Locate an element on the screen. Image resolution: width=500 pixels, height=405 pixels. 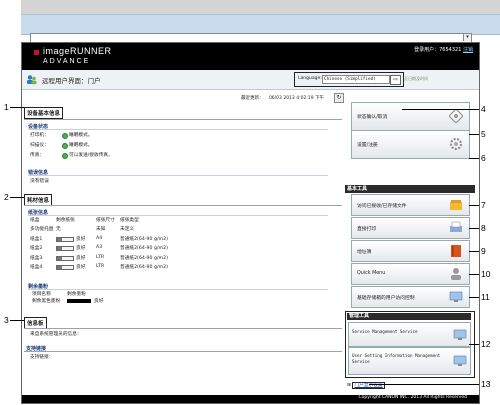
toner-row-name: 剩余黑色墨粉 is located at coordinates (46, 301).